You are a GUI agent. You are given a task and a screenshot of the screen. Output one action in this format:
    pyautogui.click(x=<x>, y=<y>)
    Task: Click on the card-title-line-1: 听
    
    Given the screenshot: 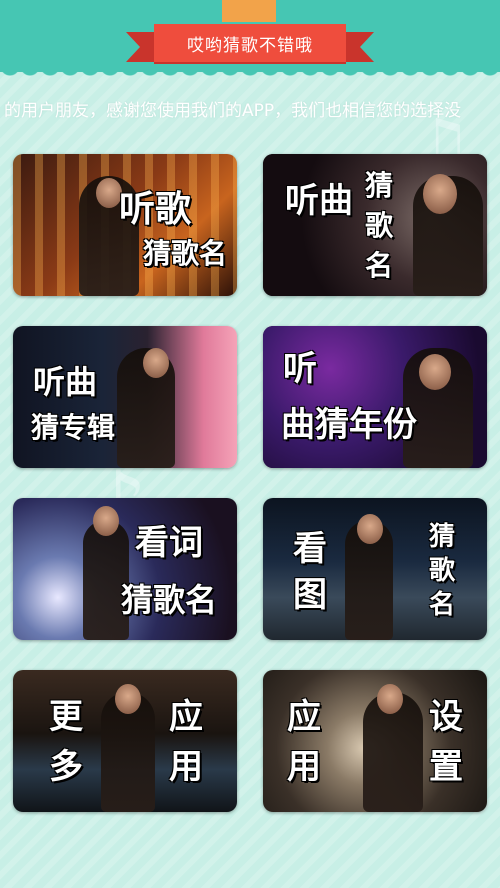 What is the action you would take?
    pyautogui.click(x=300, y=369)
    